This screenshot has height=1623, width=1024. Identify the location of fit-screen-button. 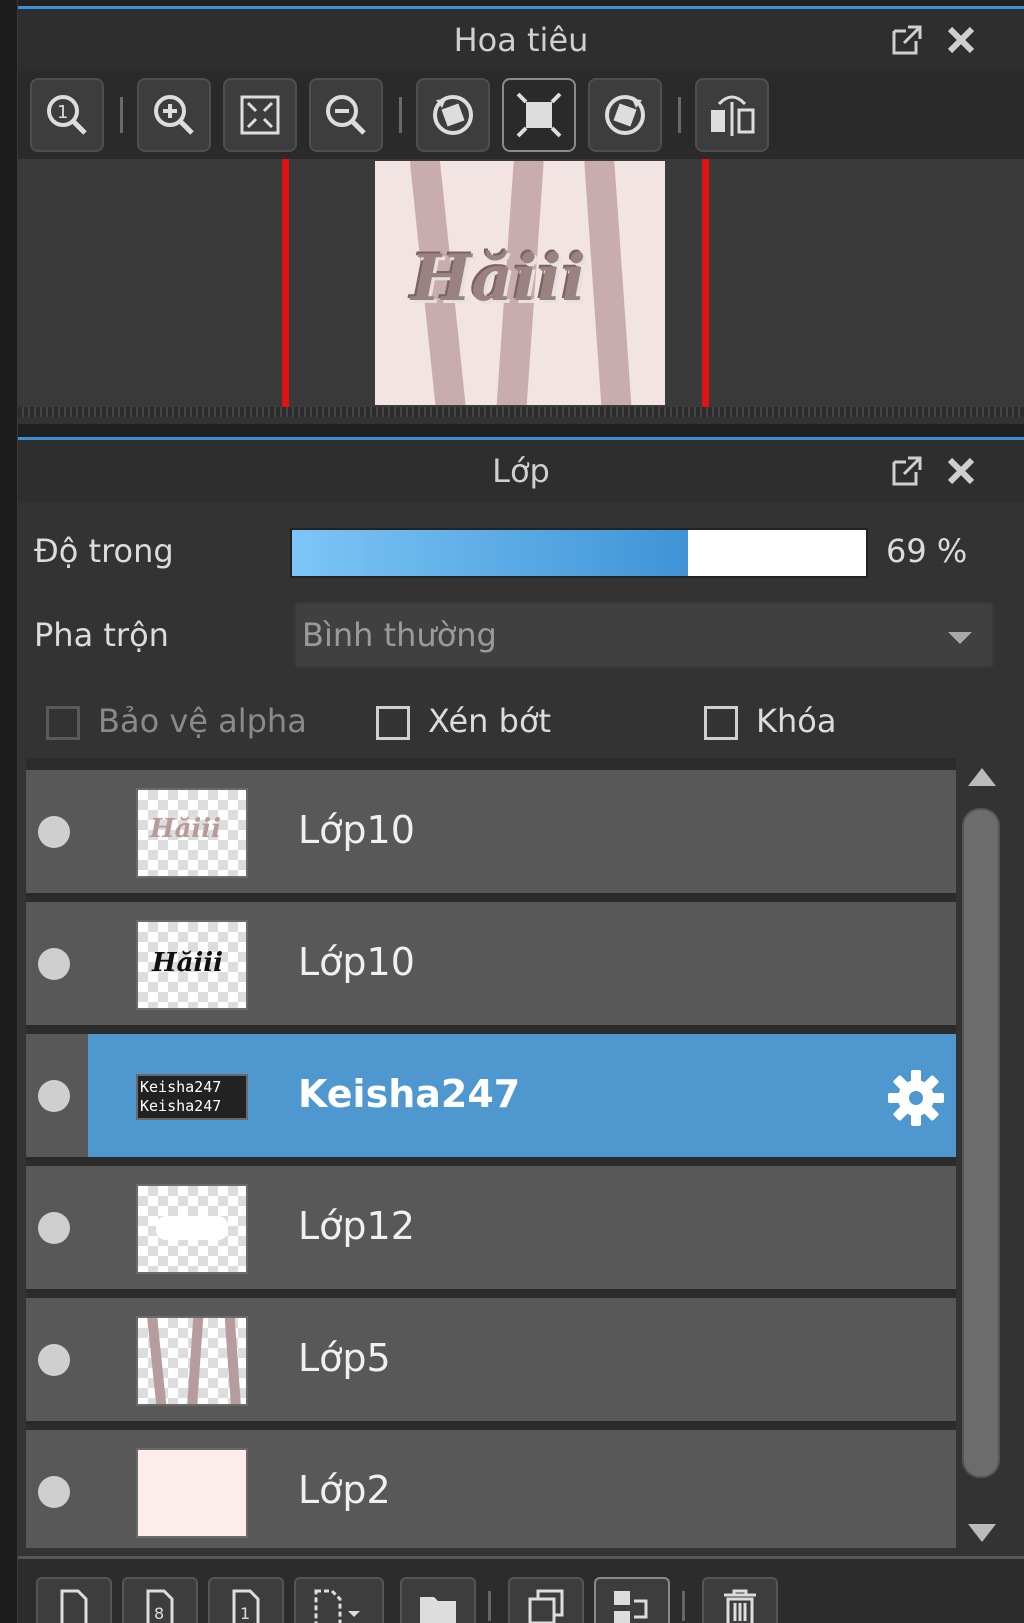
(539, 115).